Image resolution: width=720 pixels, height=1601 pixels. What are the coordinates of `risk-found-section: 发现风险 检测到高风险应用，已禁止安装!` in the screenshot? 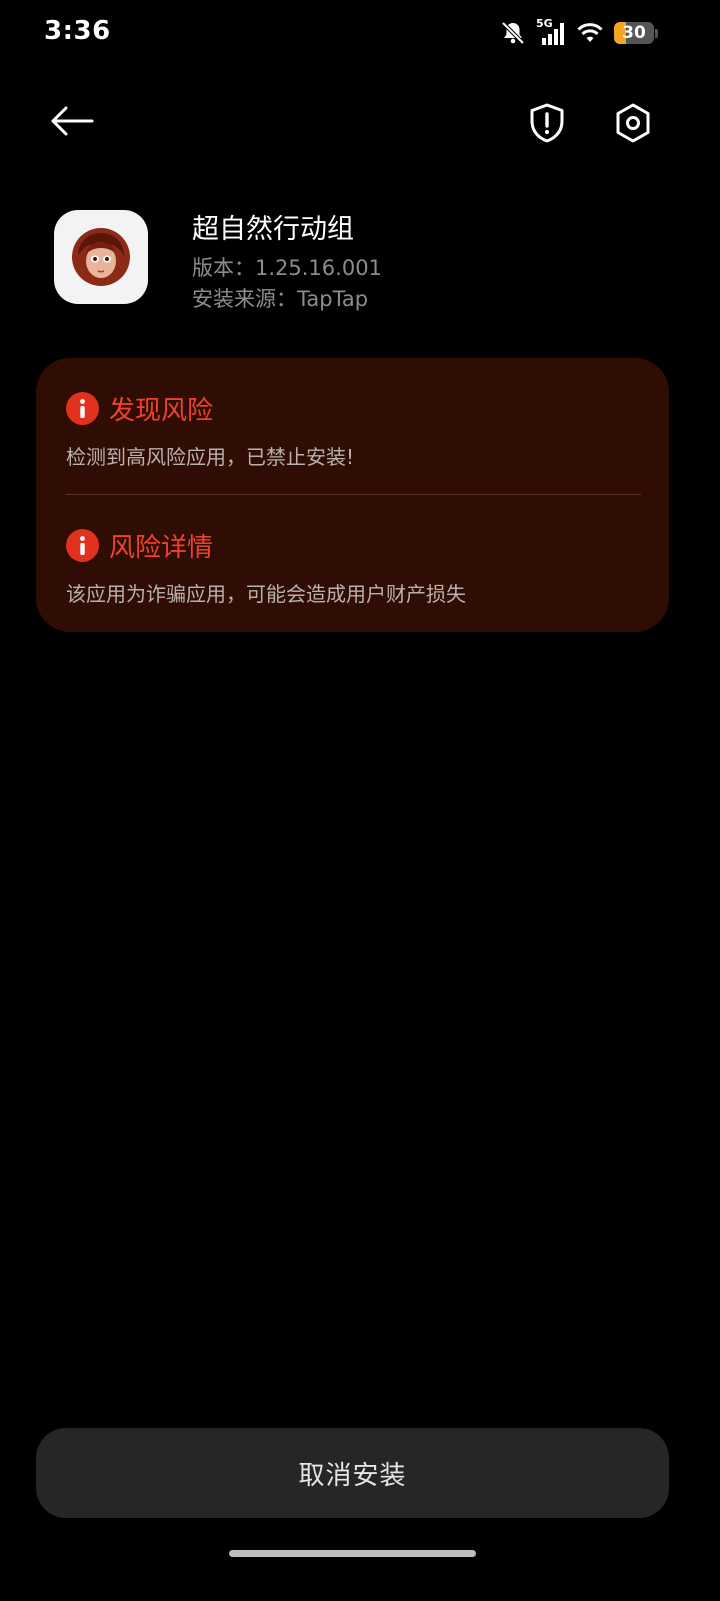 It's located at (356, 430).